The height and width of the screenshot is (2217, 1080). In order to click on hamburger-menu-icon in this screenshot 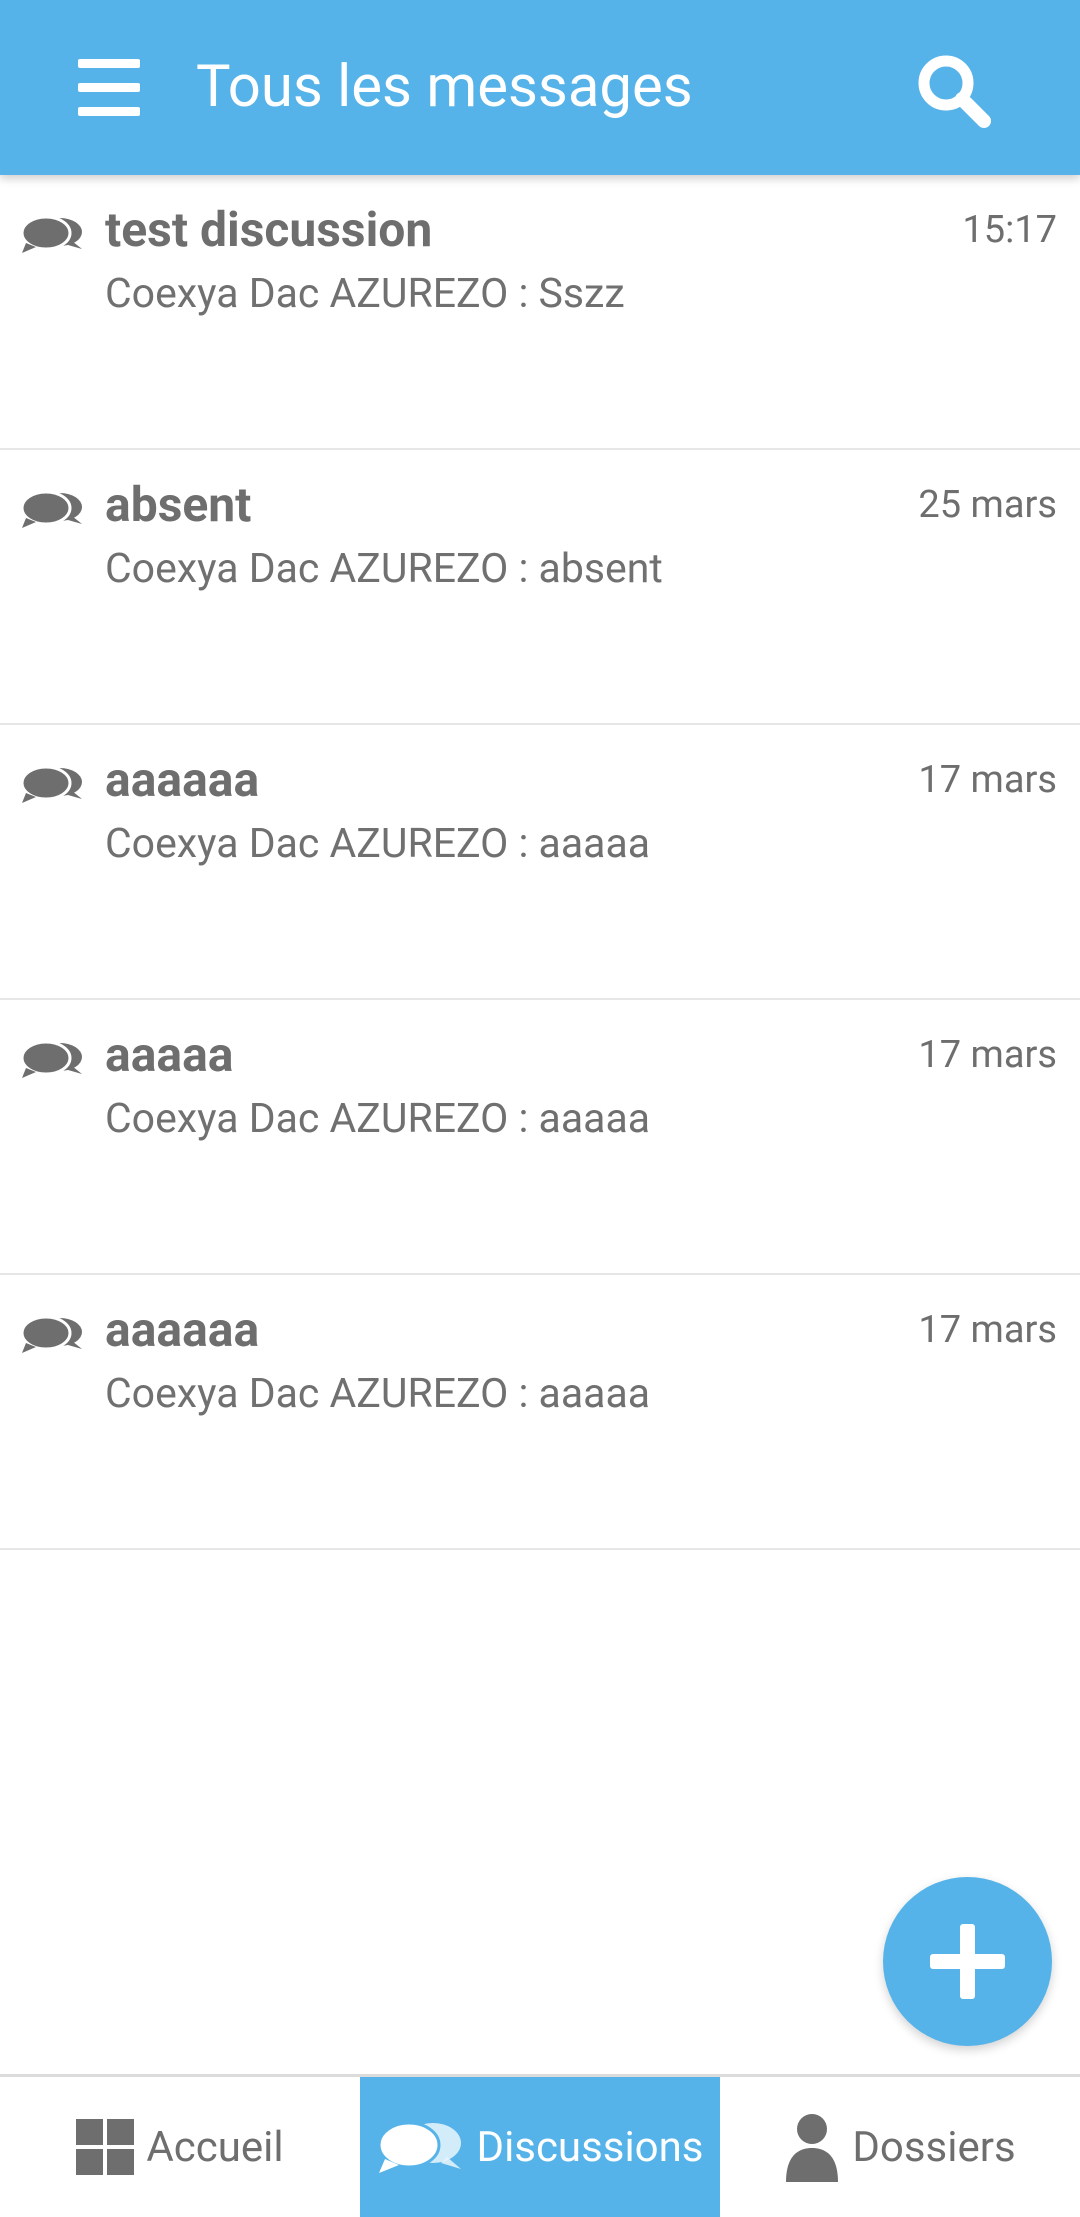, I will do `click(110, 87)`.